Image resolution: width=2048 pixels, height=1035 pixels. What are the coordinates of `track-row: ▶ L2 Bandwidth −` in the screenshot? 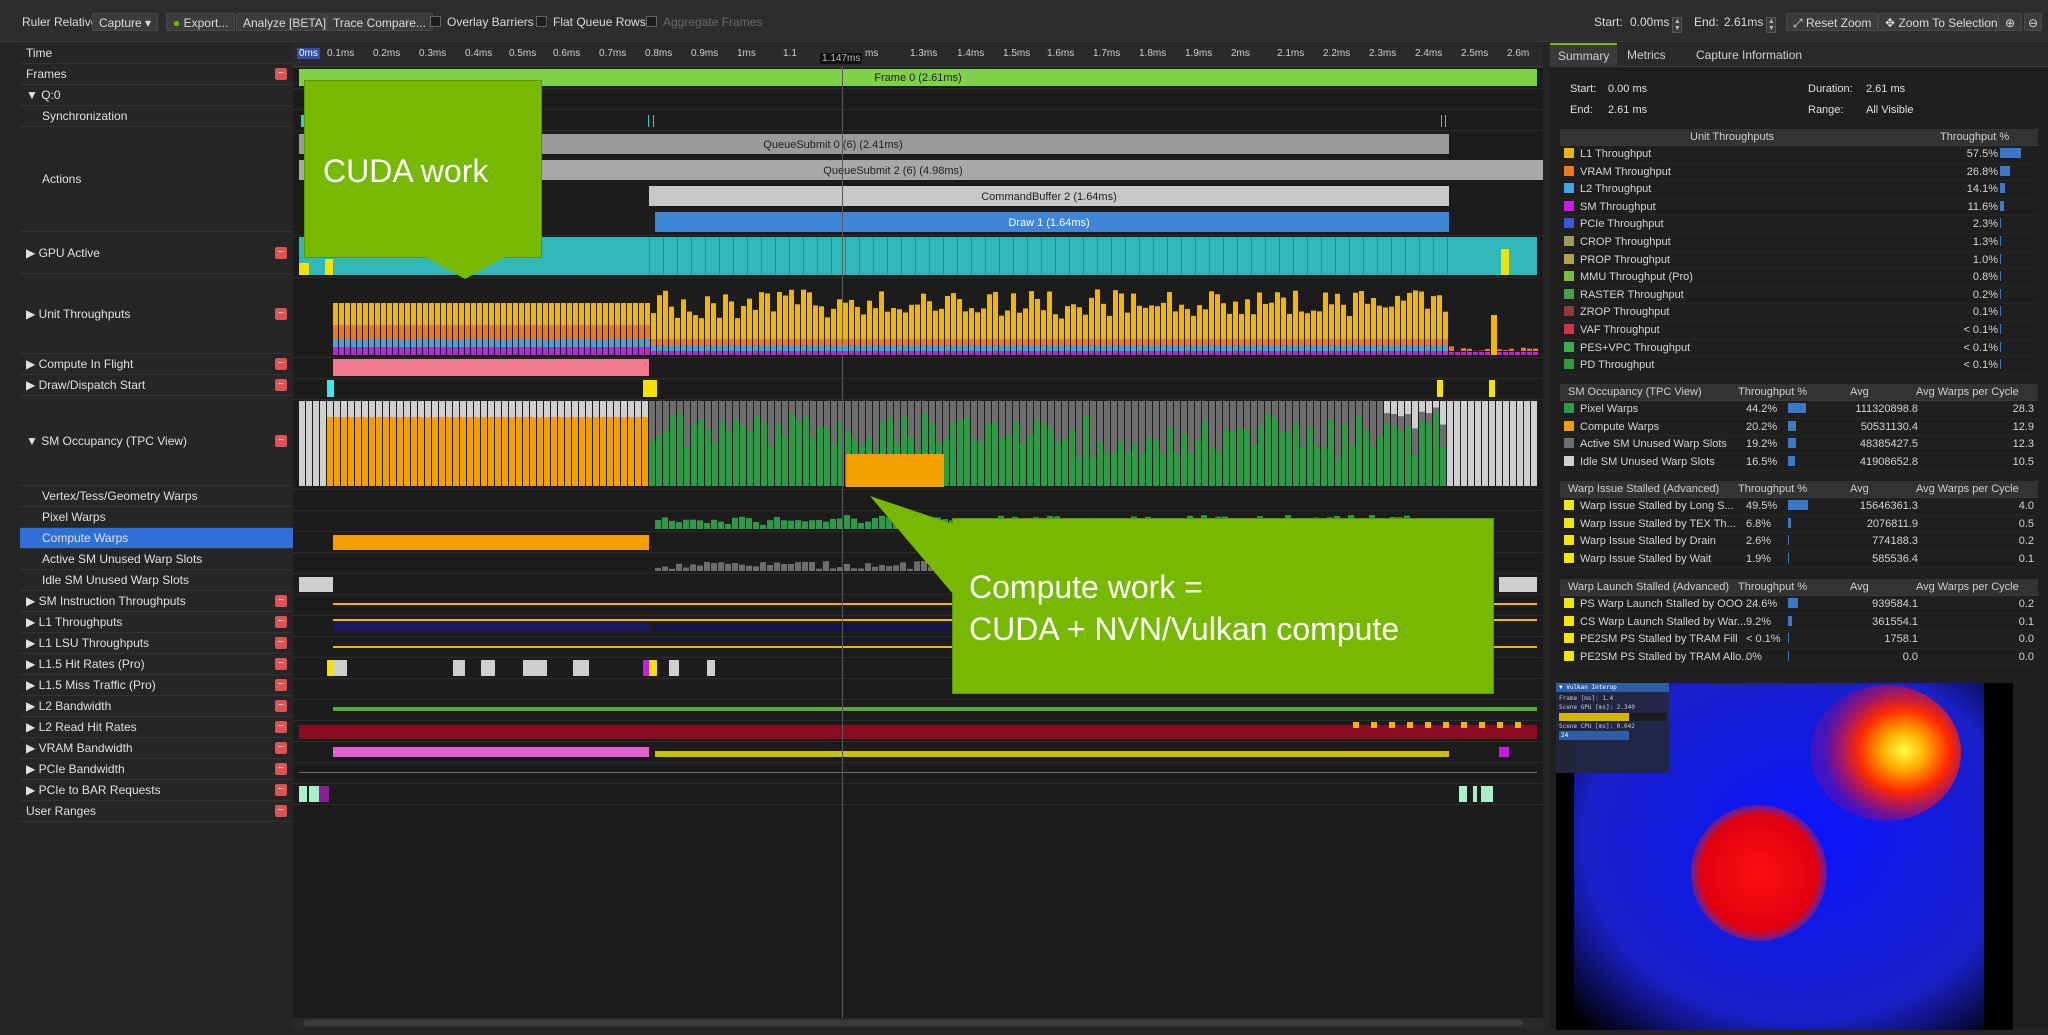 It's located at (156, 706).